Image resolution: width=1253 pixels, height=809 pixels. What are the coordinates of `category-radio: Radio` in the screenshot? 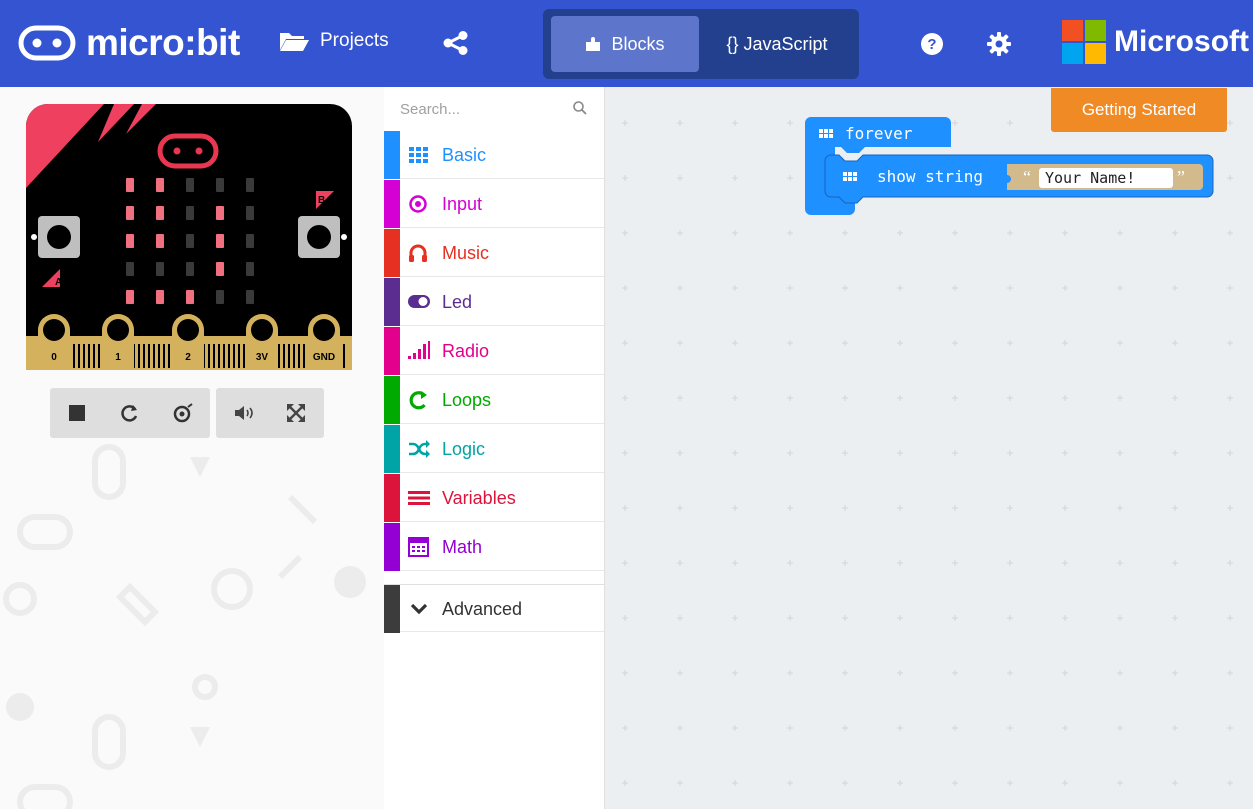 It's located at (494, 351).